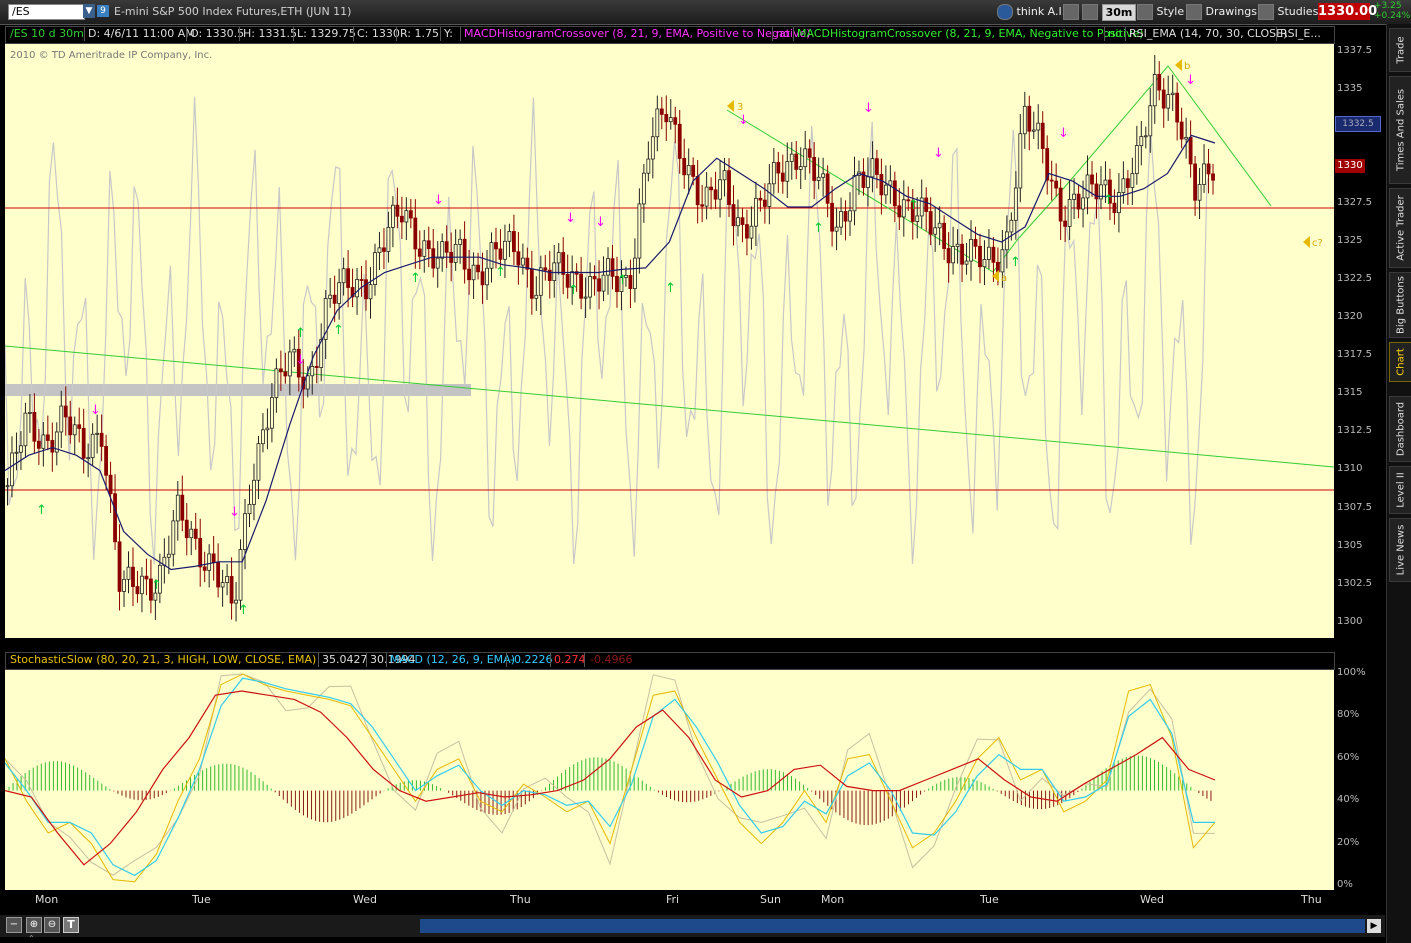  I want to click on style-button: Style, so click(1160, 12).